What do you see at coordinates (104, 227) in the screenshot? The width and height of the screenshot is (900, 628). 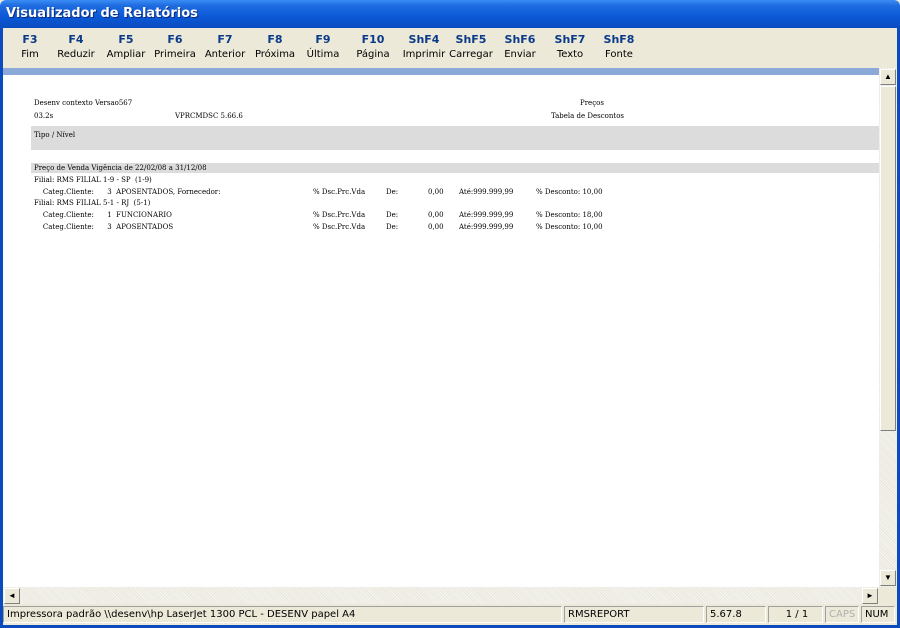 I see `report-line-categ: Categ.Cliente: 3 APOSENTADOS` at bounding box center [104, 227].